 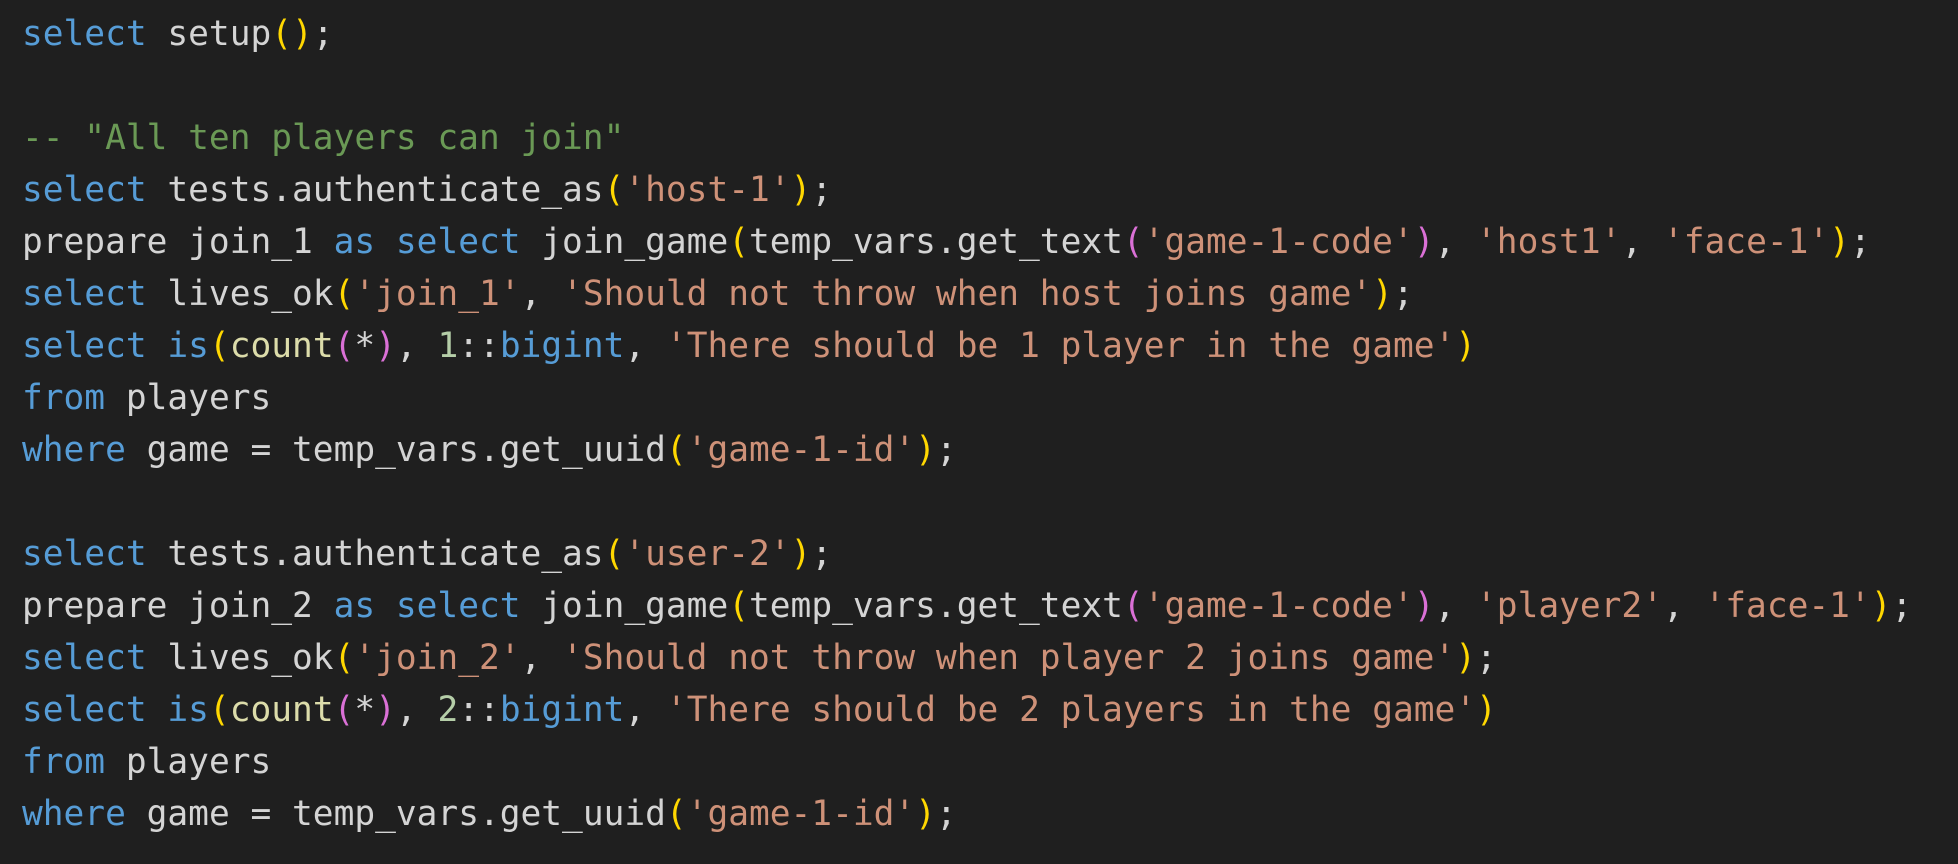 I want to click on code-token-string: 'There should be 1 player in the game', so click(x=1060, y=346).